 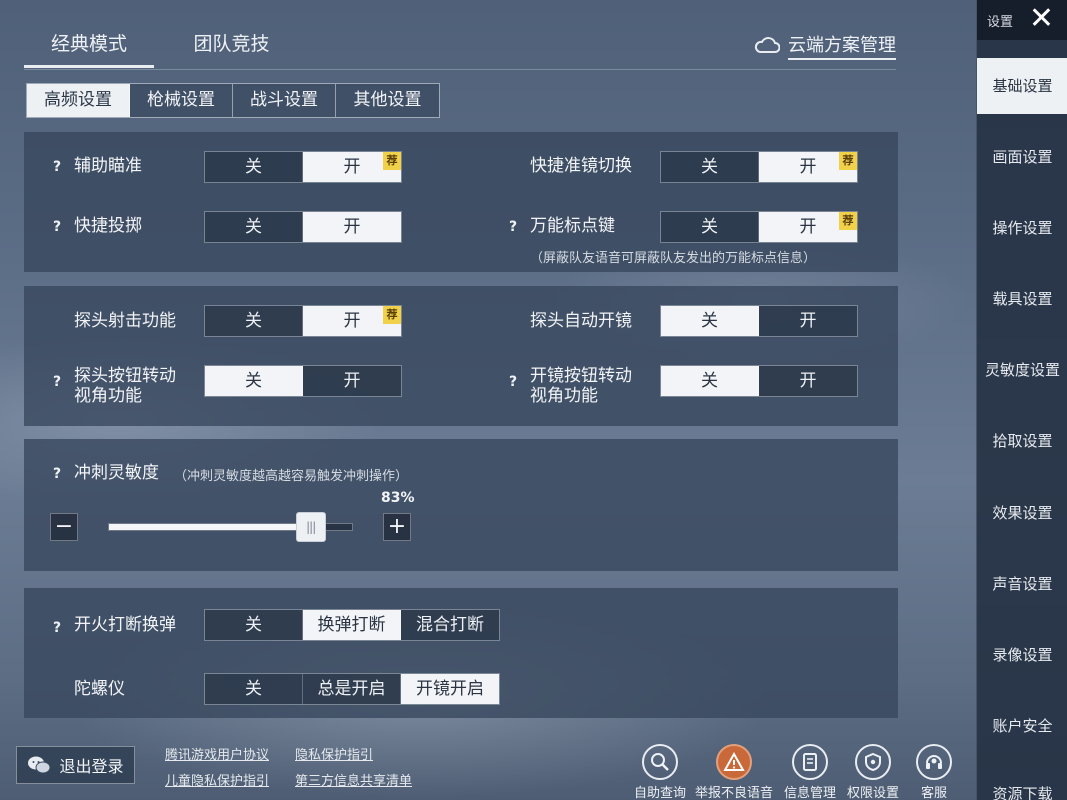 I want to click on tab-classic-mode: 经典模式, so click(x=89, y=45).